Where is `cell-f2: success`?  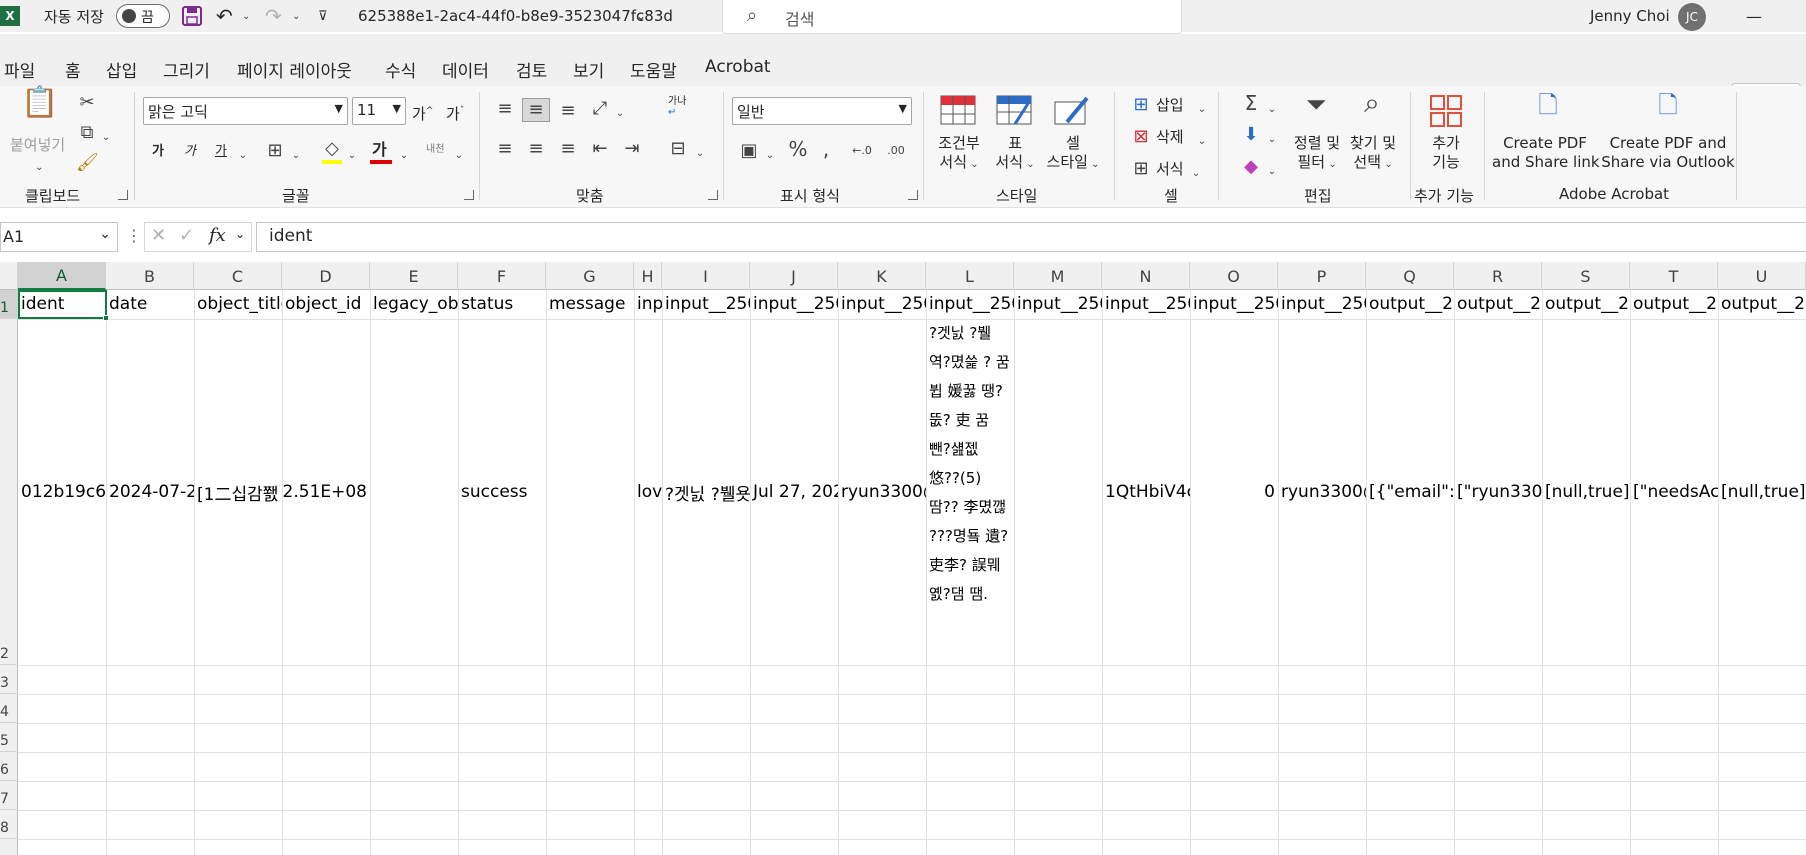 cell-f2: success is located at coordinates (502, 492).